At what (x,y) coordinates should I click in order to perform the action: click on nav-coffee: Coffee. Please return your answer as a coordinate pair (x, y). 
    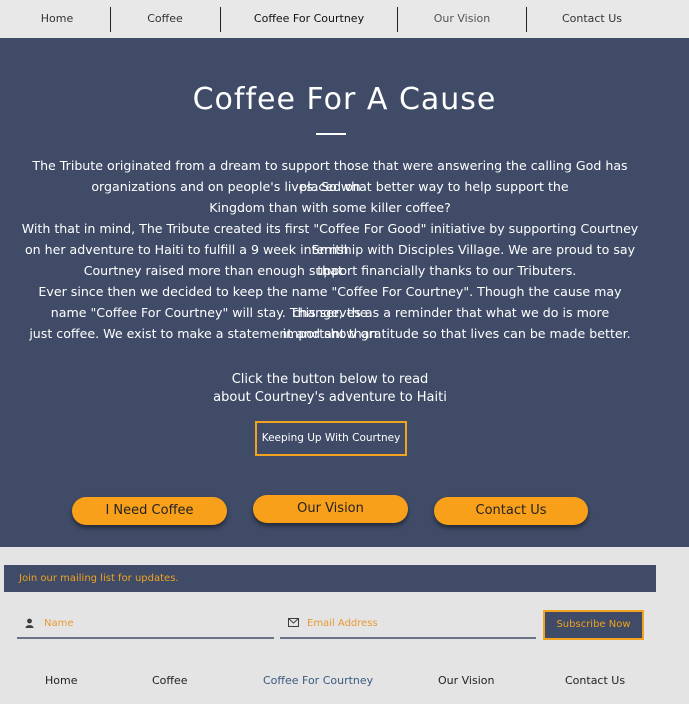
    Looking at the image, I should click on (165, 19).